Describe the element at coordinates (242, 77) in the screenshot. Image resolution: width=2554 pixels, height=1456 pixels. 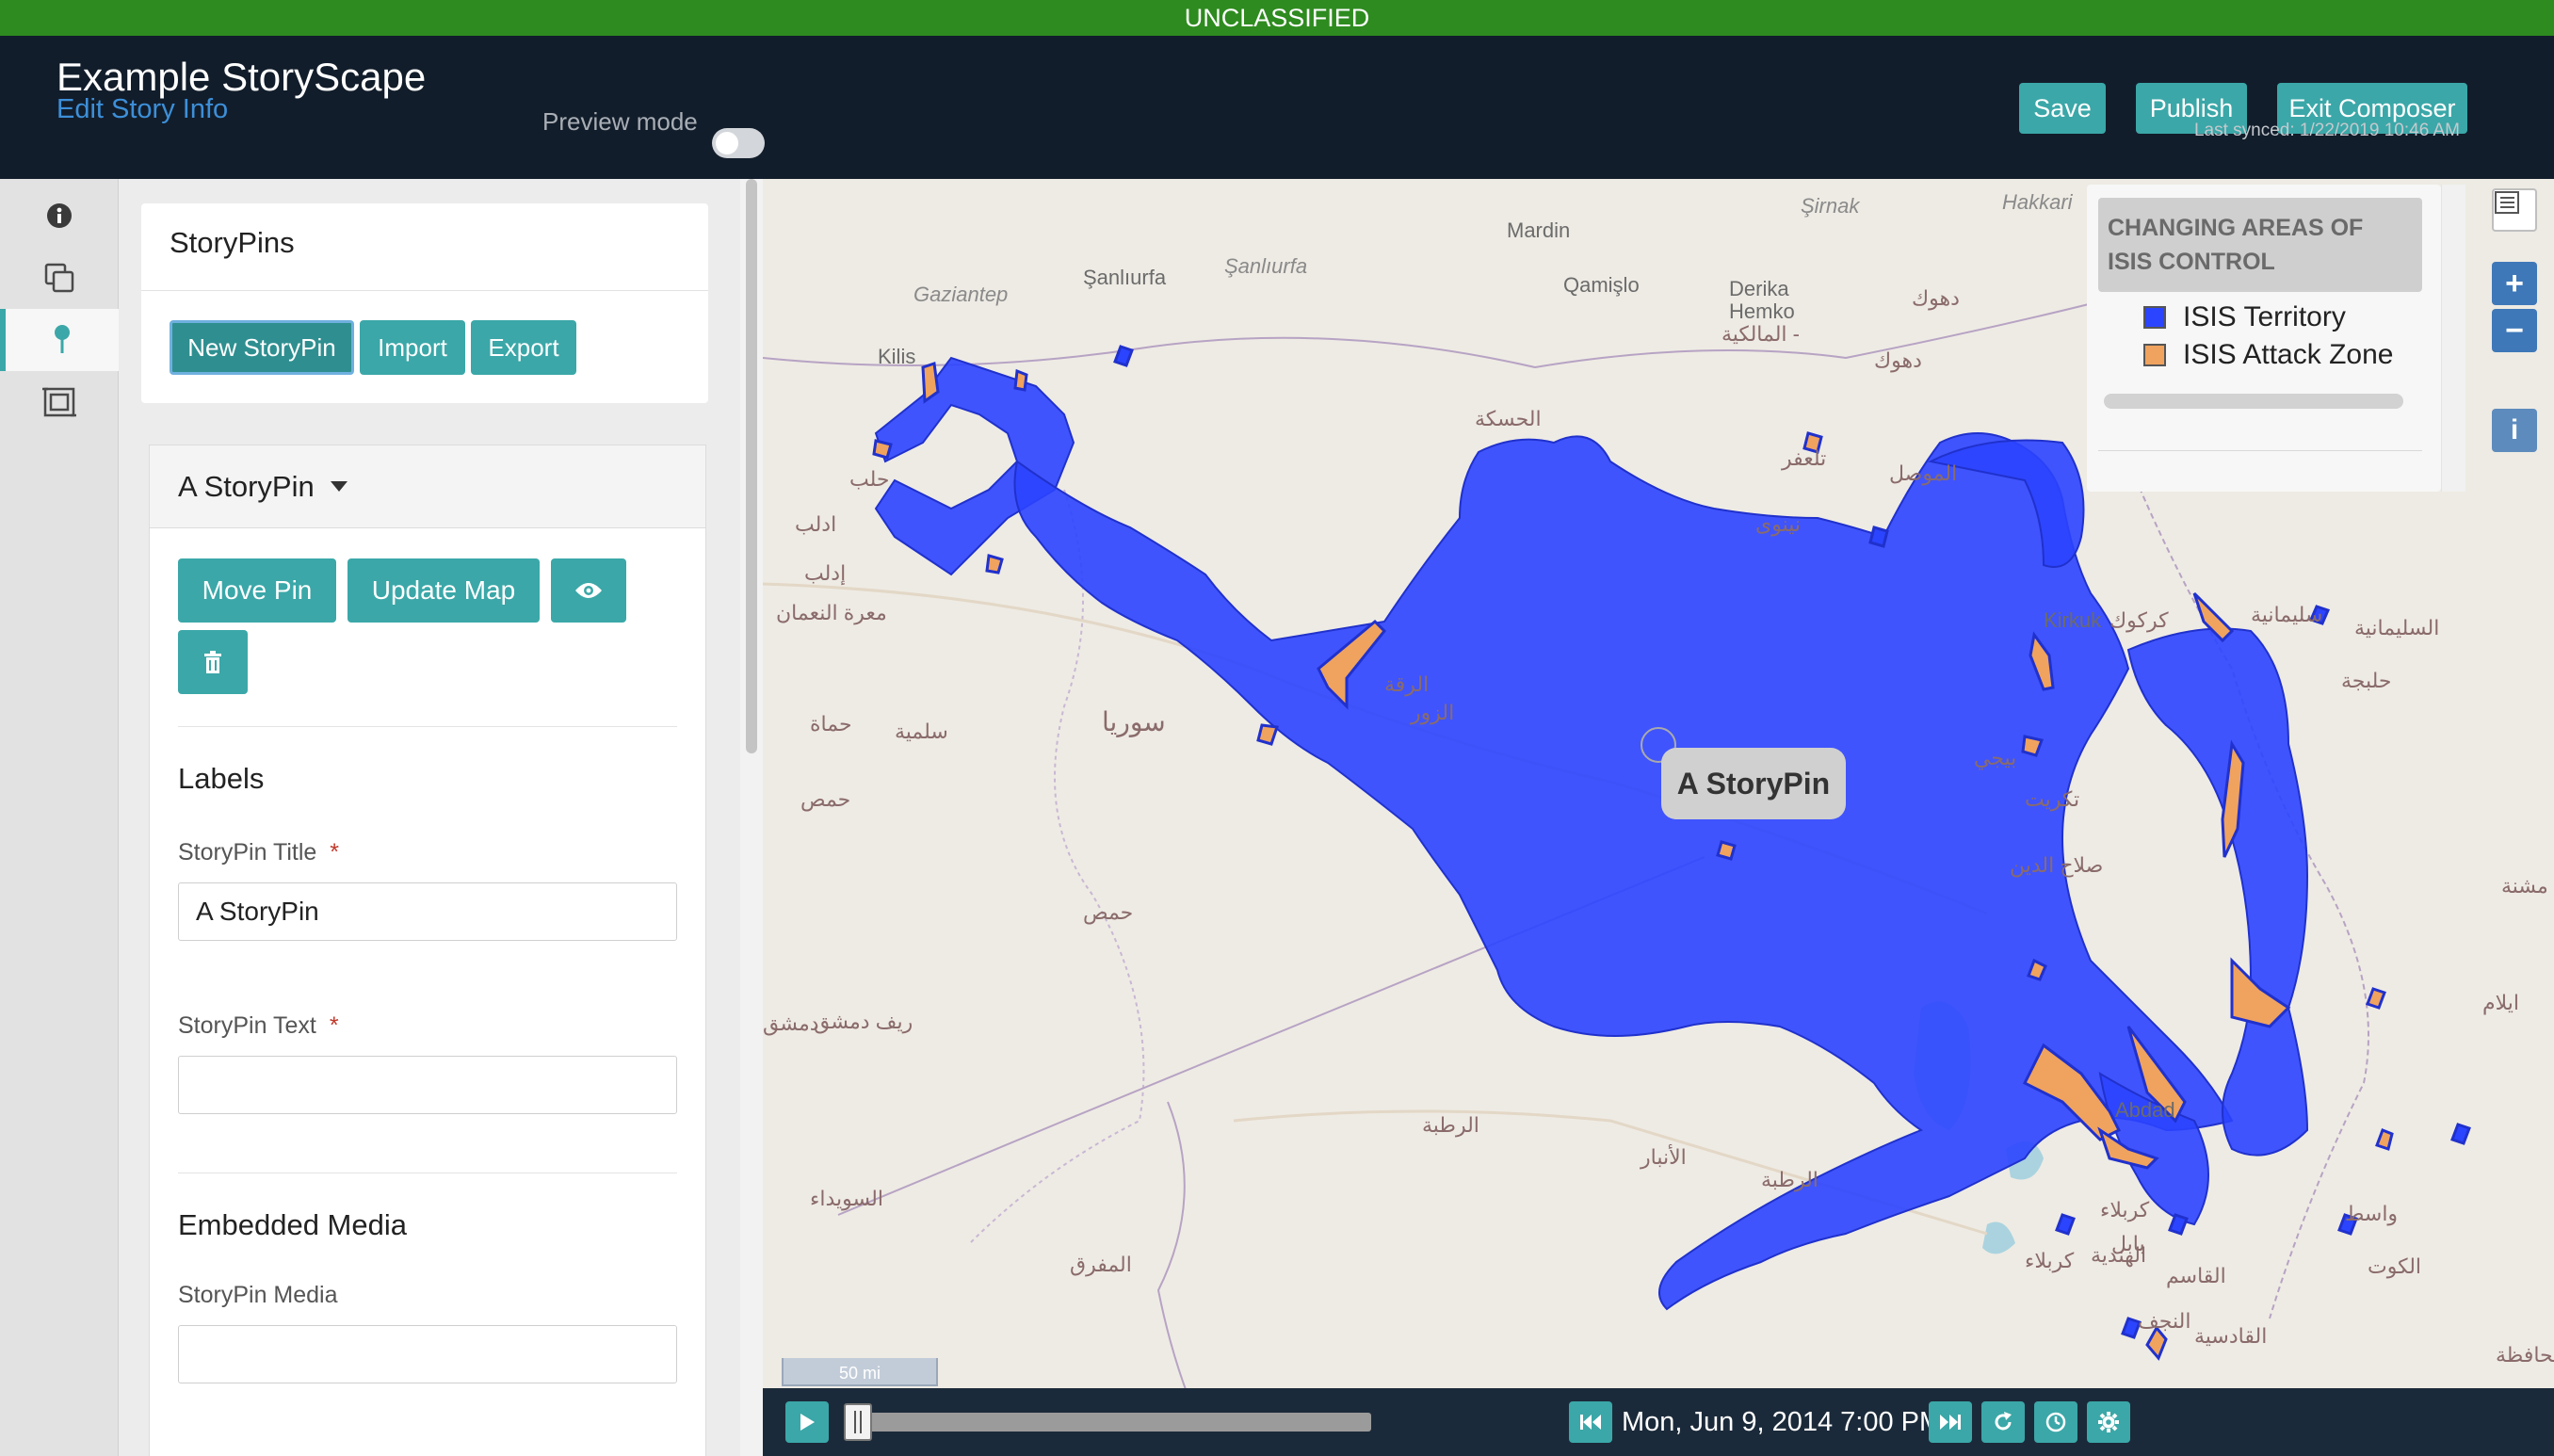
I see `story-title: Example StoryScape` at that location.